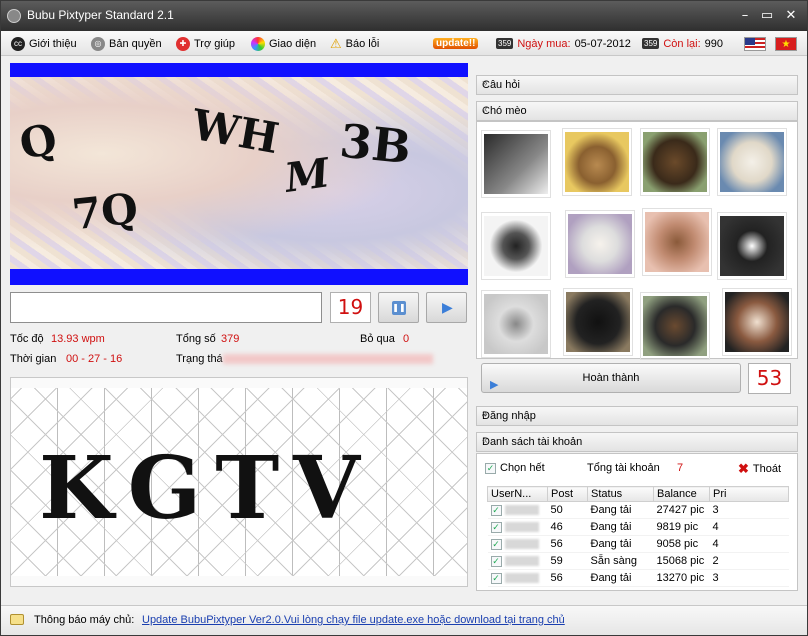  Describe the element at coordinates (446, 307) in the screenshot. I see `play-button: ▶` at that location.